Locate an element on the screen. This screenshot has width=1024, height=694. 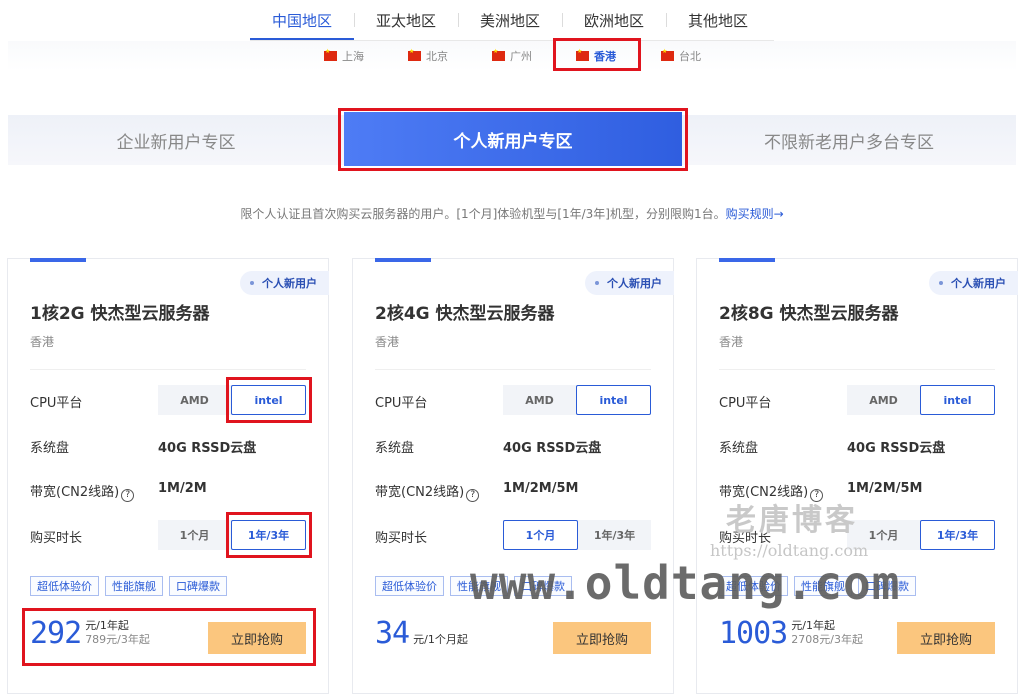
price: 34 元/1个月起 is located at coordinates (421, 634).